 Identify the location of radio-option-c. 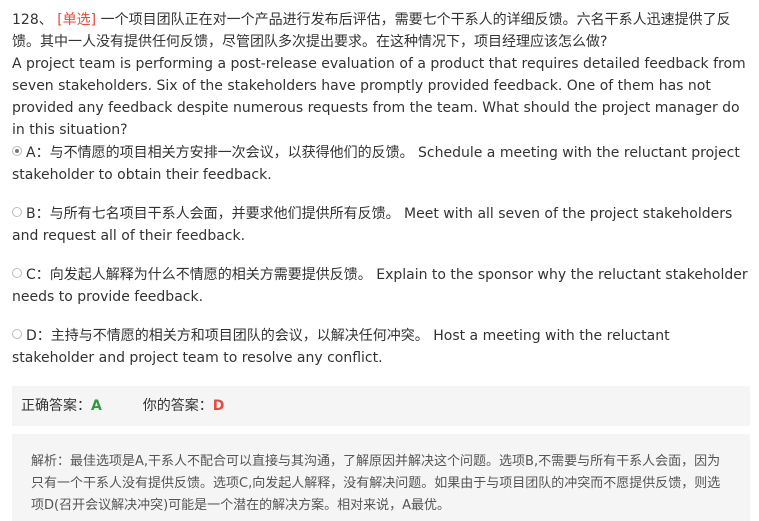
(17, 273).